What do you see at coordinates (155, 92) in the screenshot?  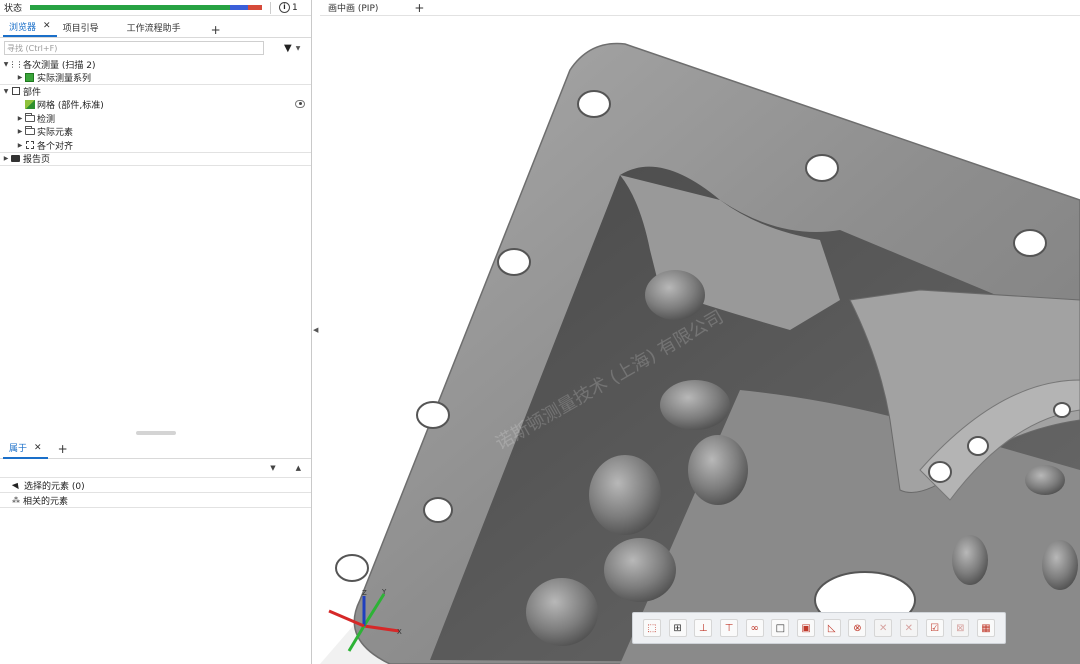 I see `tree-item-parts: ▼ 部件` at bounding box center [155, 92].